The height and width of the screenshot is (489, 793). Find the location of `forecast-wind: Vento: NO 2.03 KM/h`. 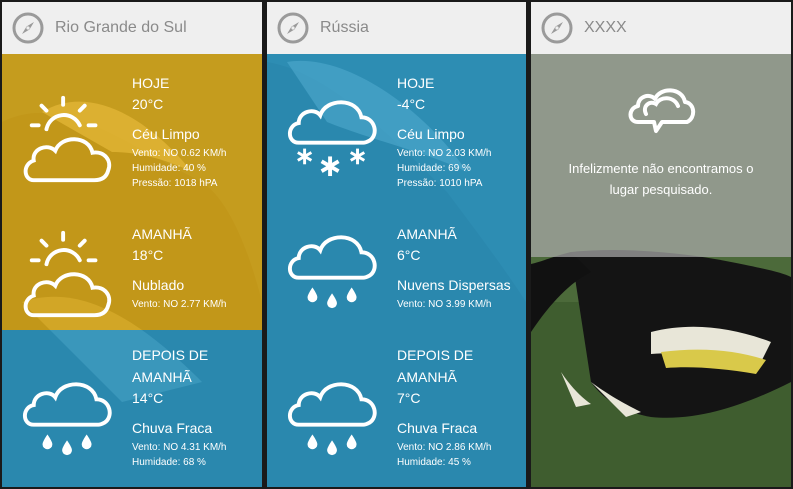

forecast-wind: Vento: NO 2.03 KM/h is located at coordinates (444, 153).